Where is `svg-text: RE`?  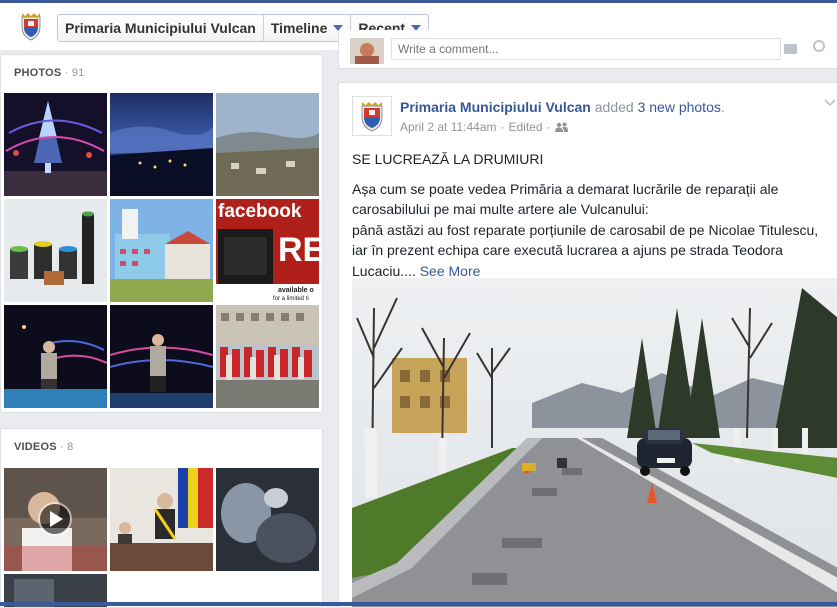
svg-text: RE is located at coordinates (298, 250).